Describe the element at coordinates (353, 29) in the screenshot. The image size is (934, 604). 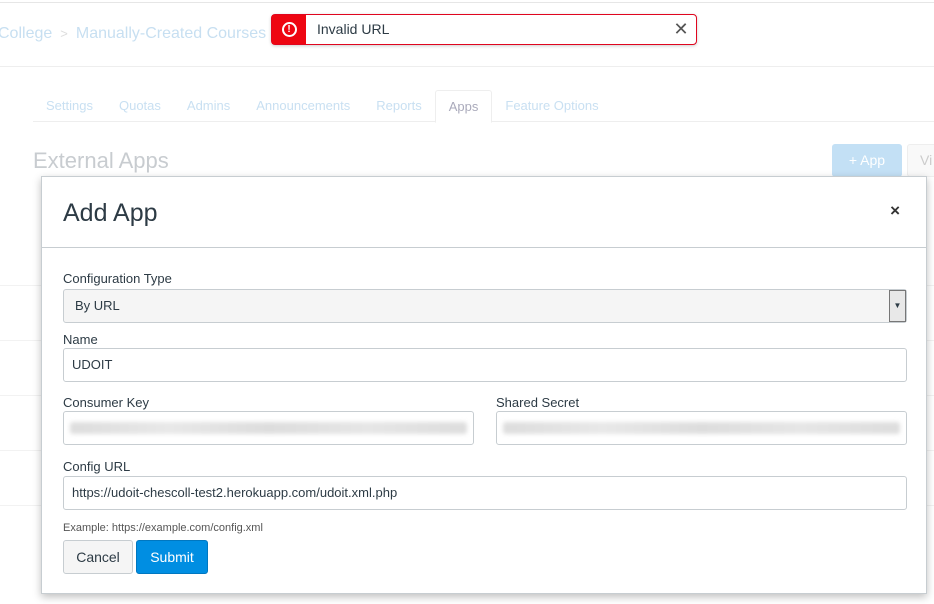
I see `toast-message: Invalid URL` at that location.